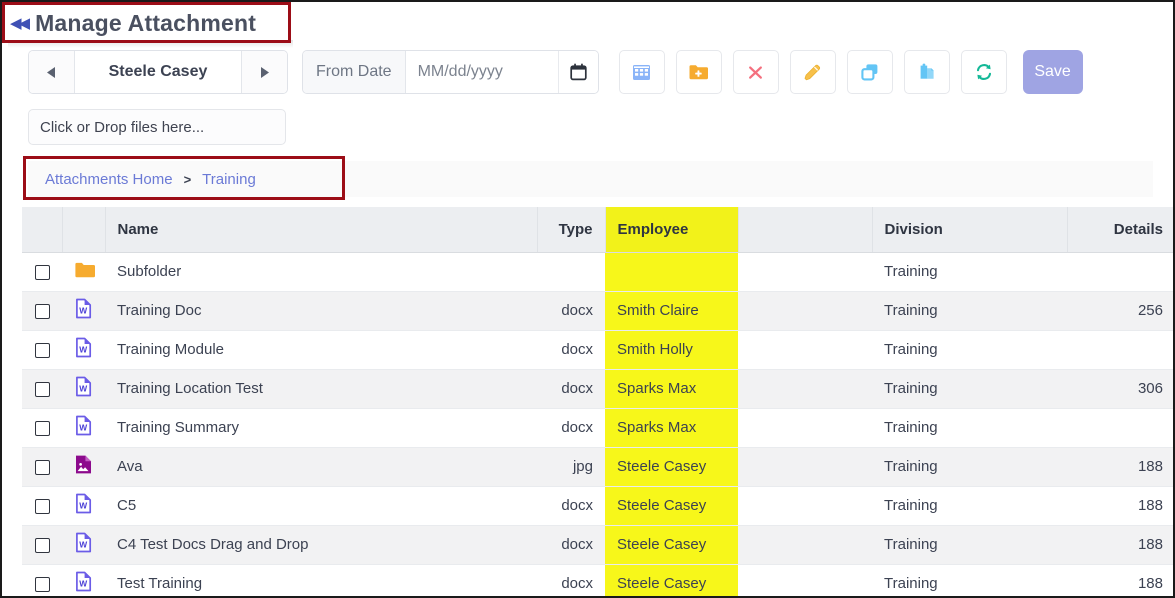  What do you see at coordinates (970, 230) in the screenshot?
I see `header-division: Division` at bounding box center [970, 230].